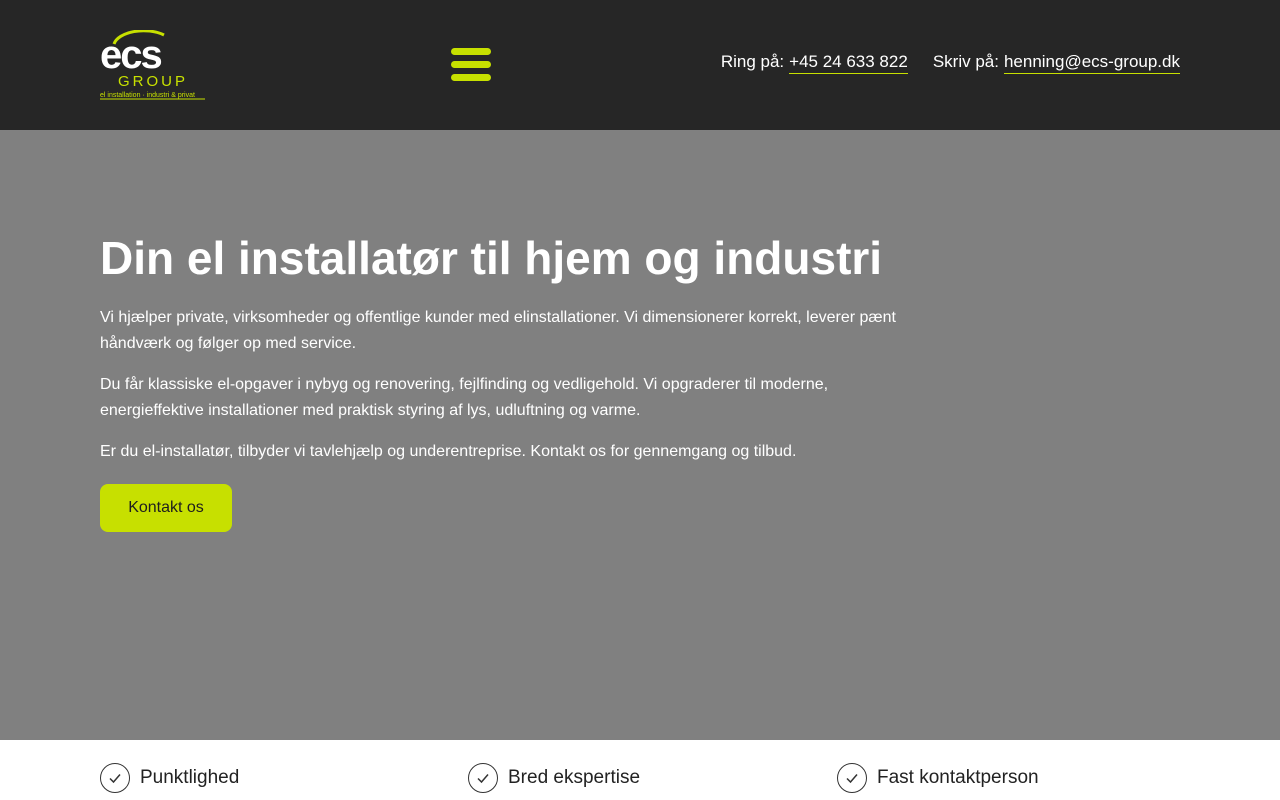 This screenshot has width=1280, height=800. I want to click on email-link: henning@ecs-group.dk, so click(1091, 63).